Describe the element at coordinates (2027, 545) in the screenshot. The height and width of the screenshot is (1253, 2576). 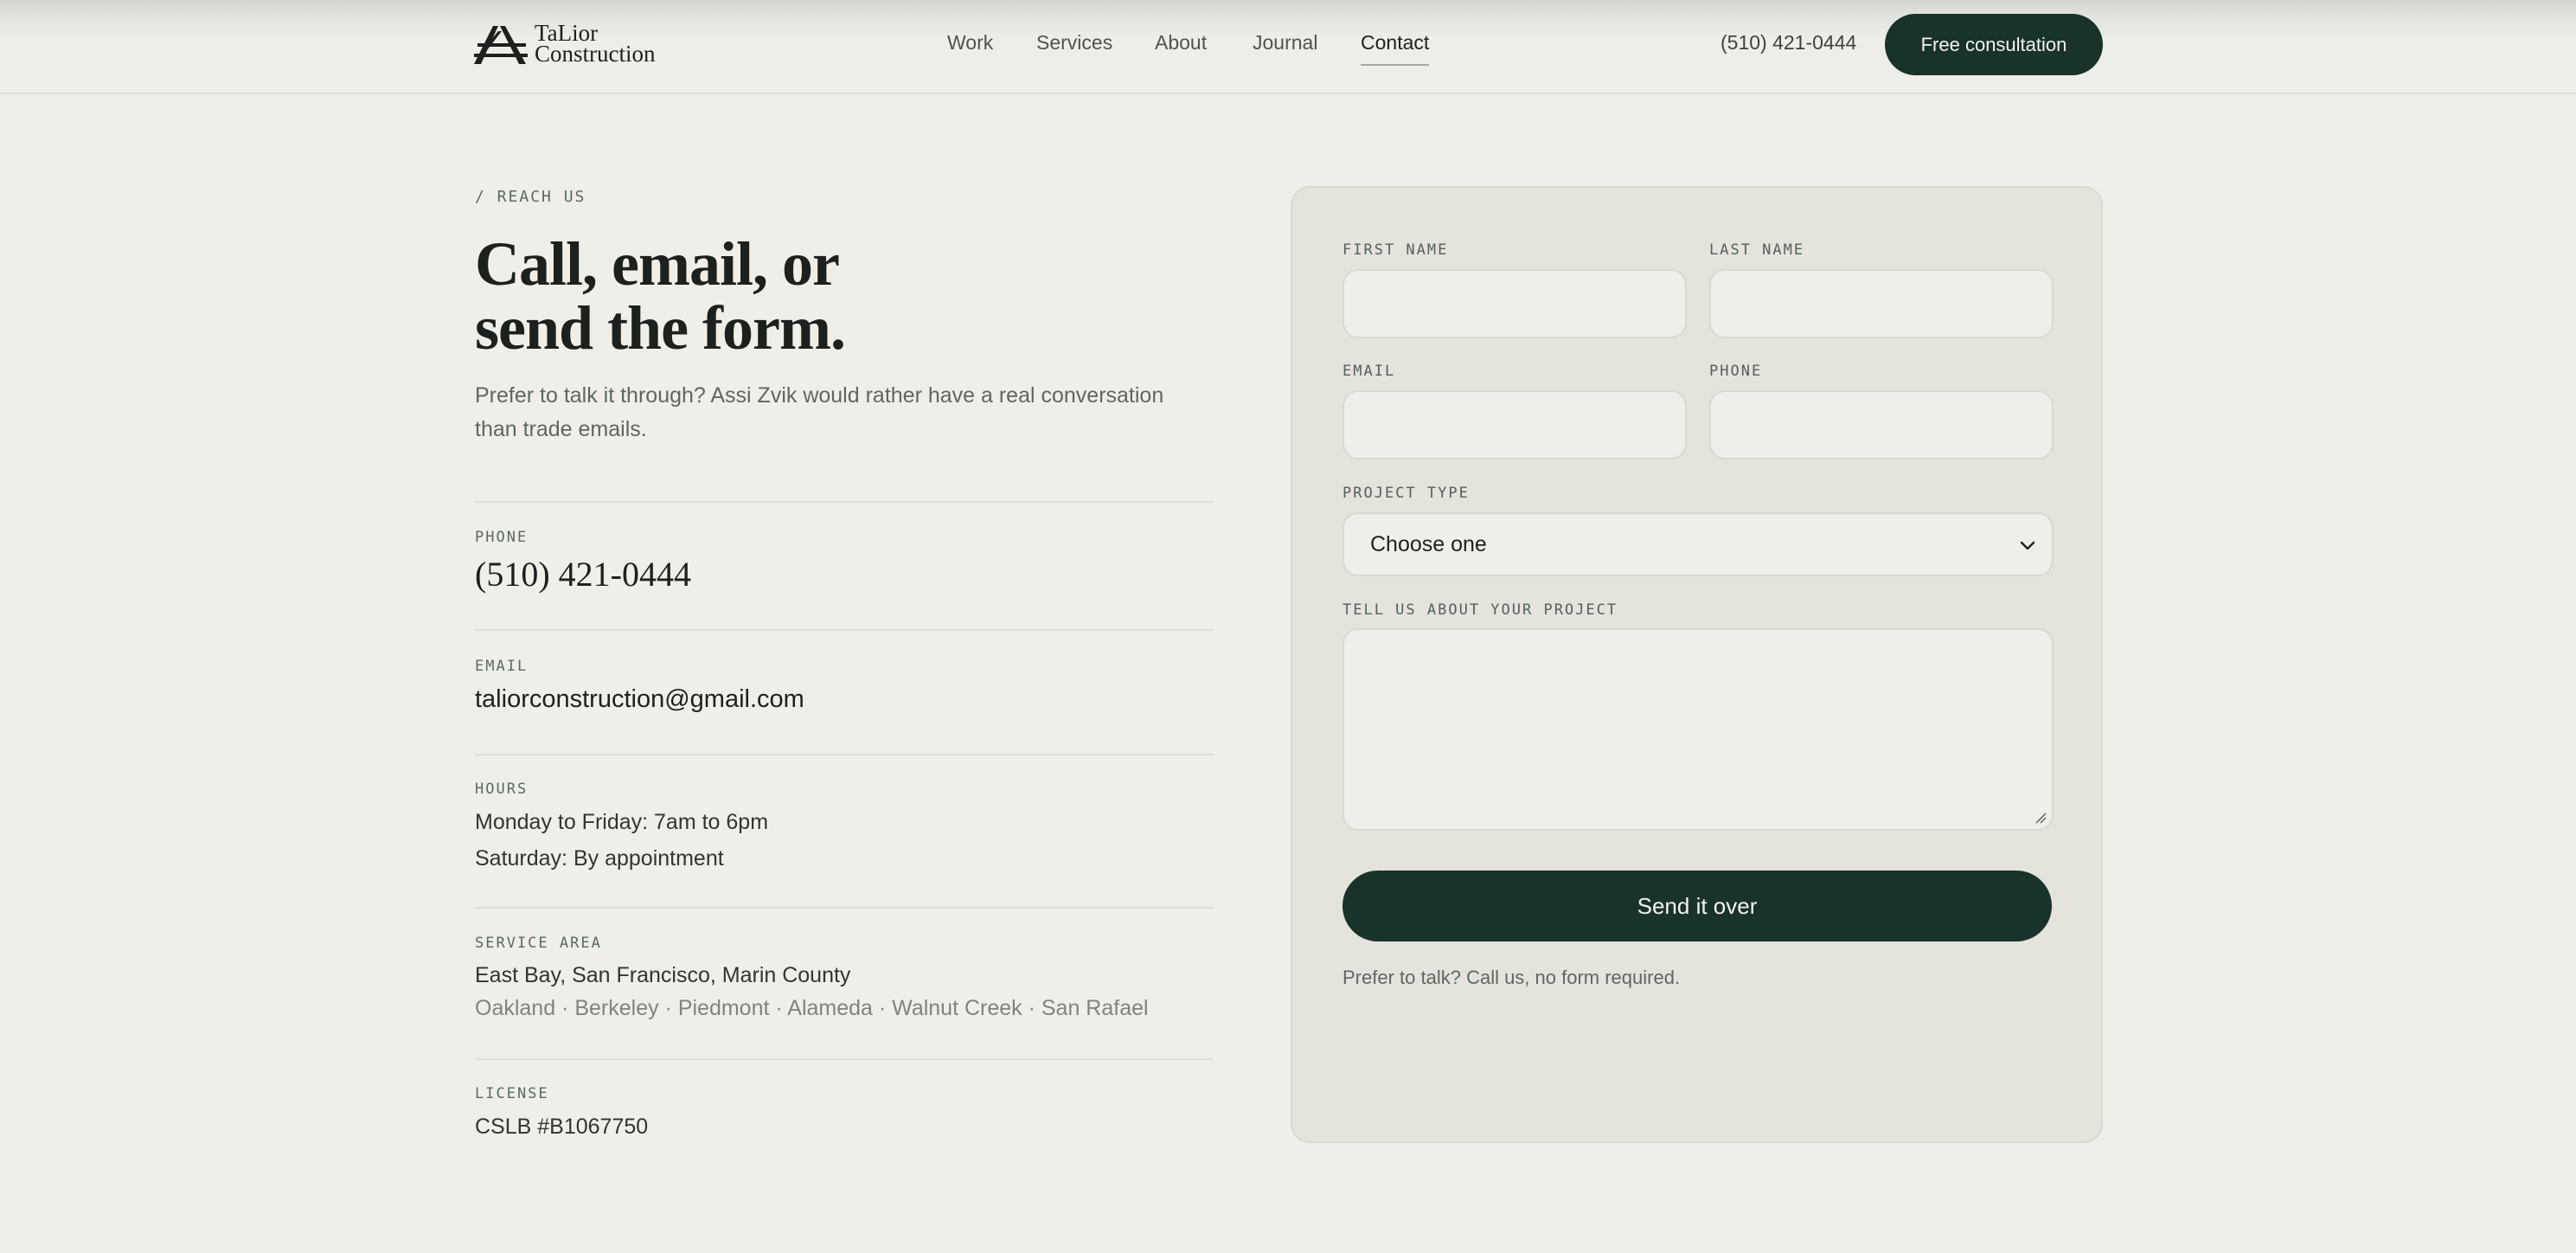
I see `chevron-down-icon` at that location.